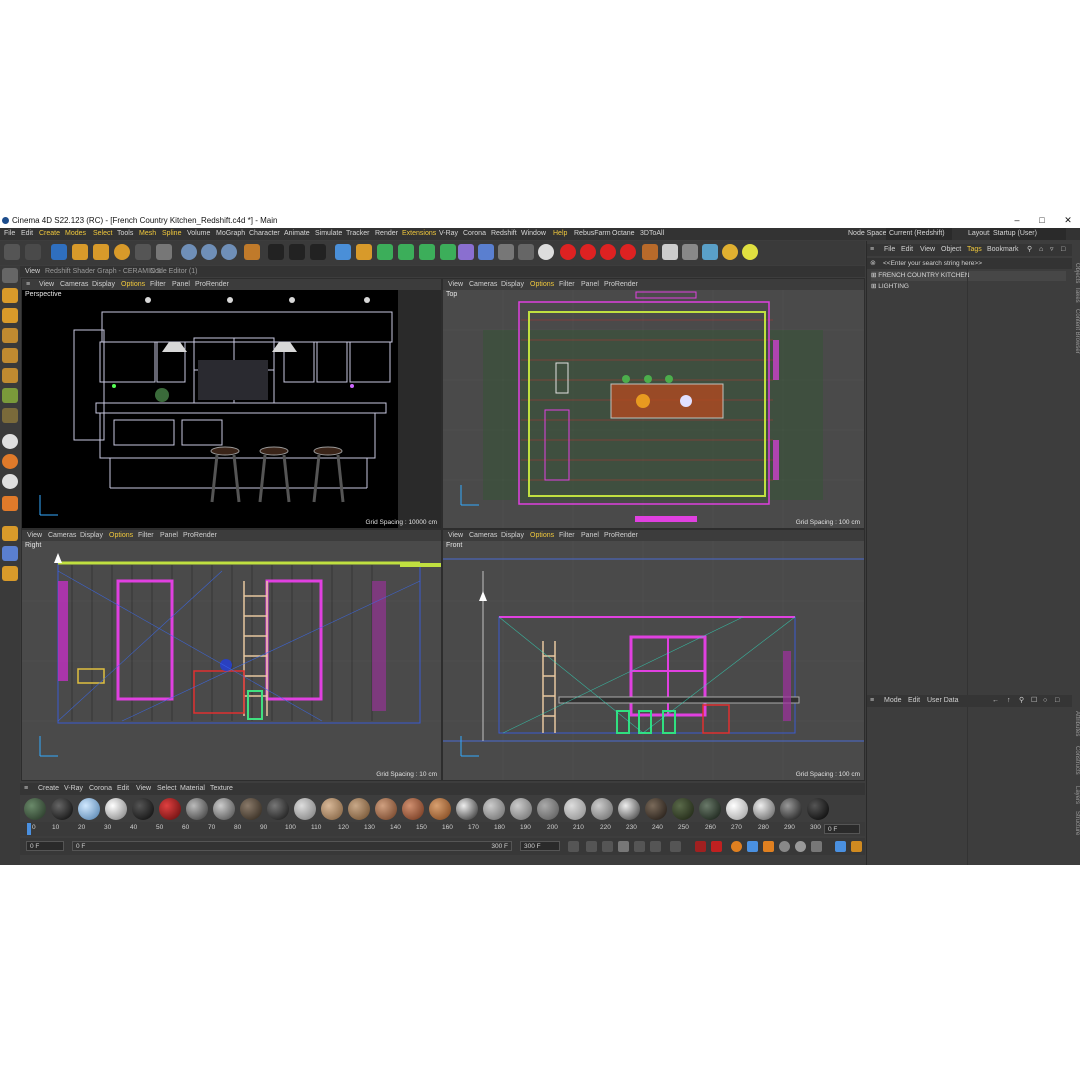 This screenshot has width=1080, height=1080. I want to click on pla-key-icon, so click(816, 846).